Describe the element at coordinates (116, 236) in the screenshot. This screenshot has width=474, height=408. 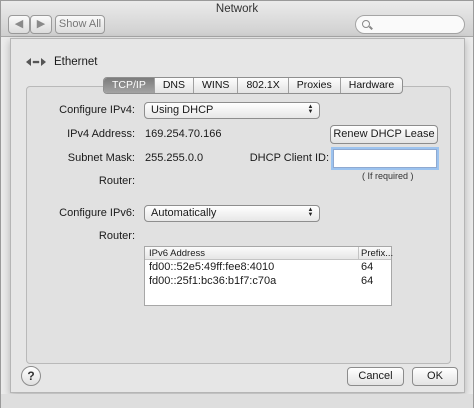
I see `ipv6-router-label: Router:` at that location.